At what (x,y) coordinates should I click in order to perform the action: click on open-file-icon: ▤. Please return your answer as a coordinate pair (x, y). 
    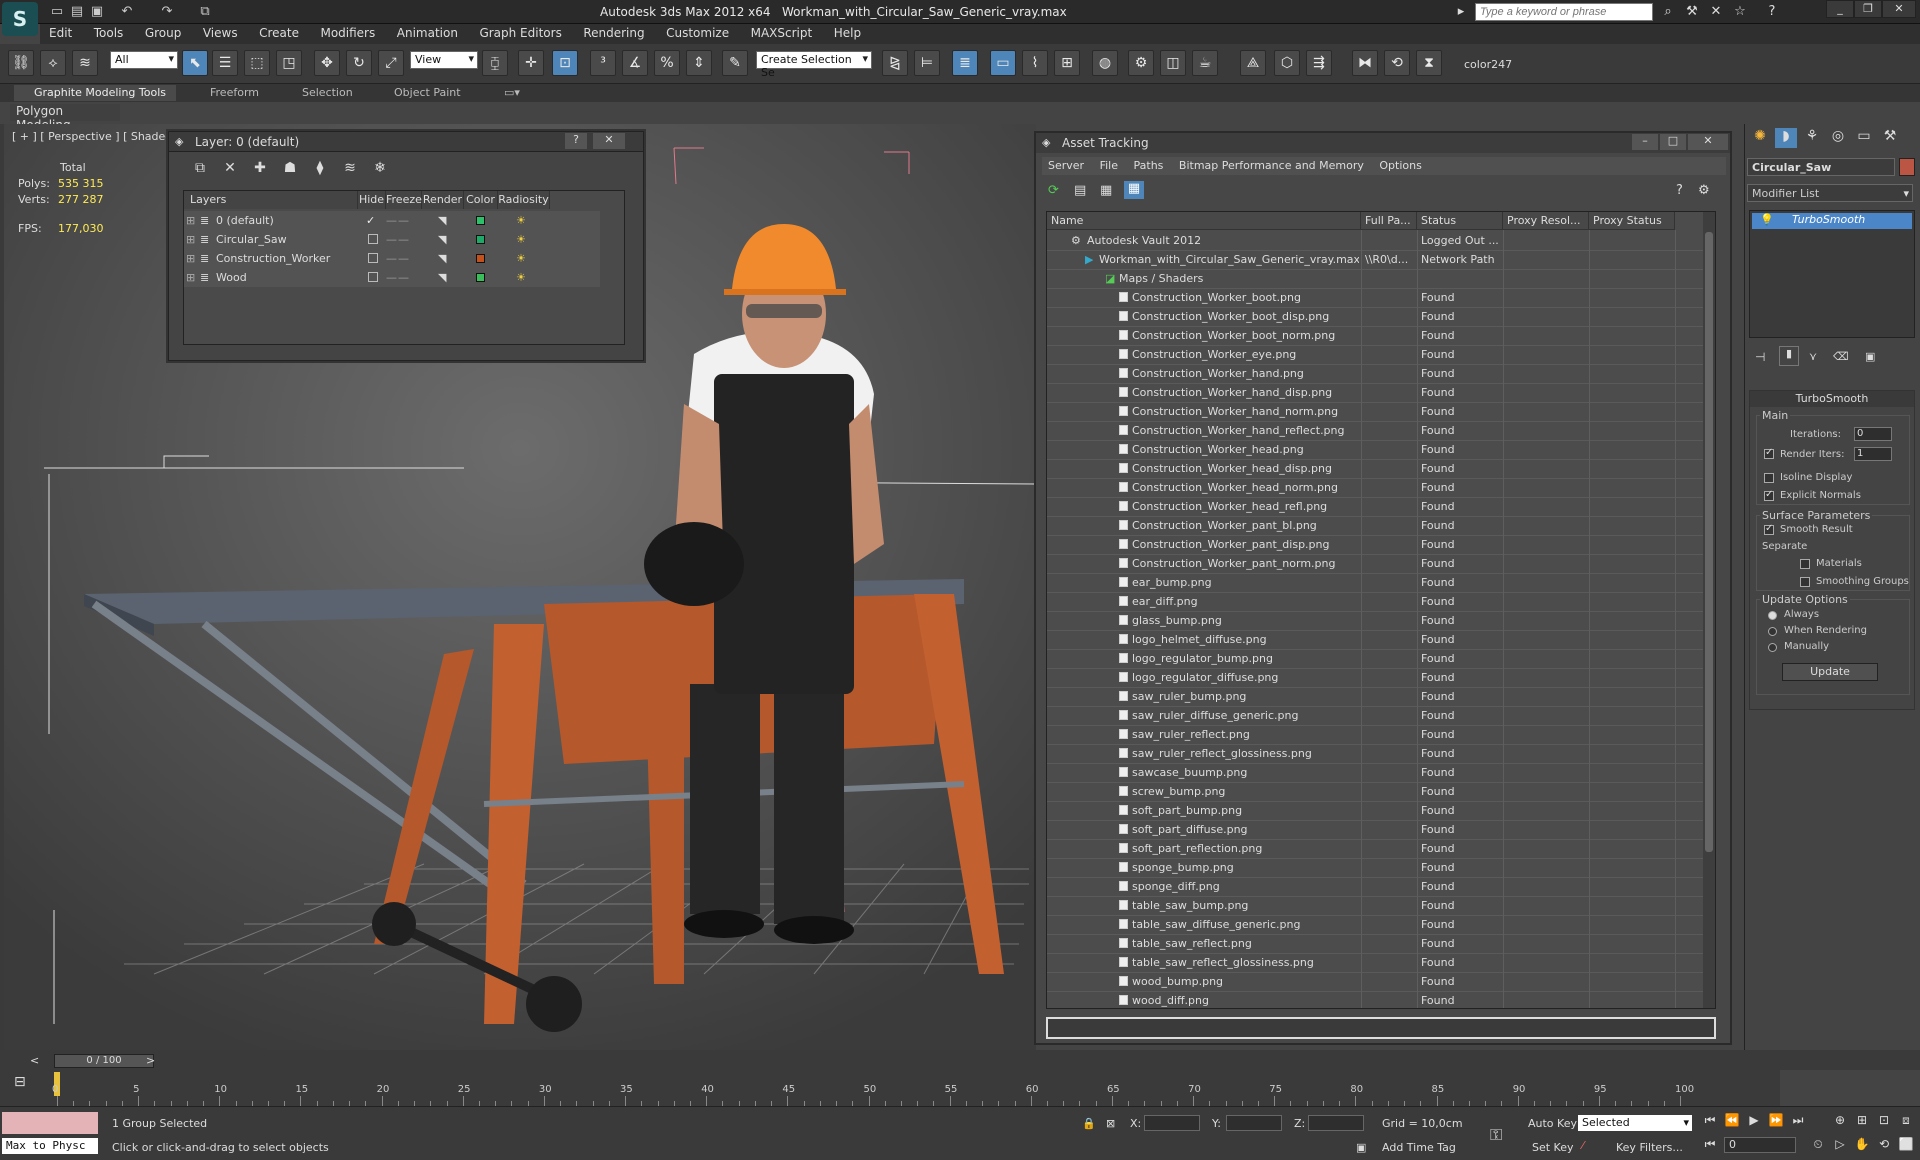
    Looking at the image, I should click on (77, 12).